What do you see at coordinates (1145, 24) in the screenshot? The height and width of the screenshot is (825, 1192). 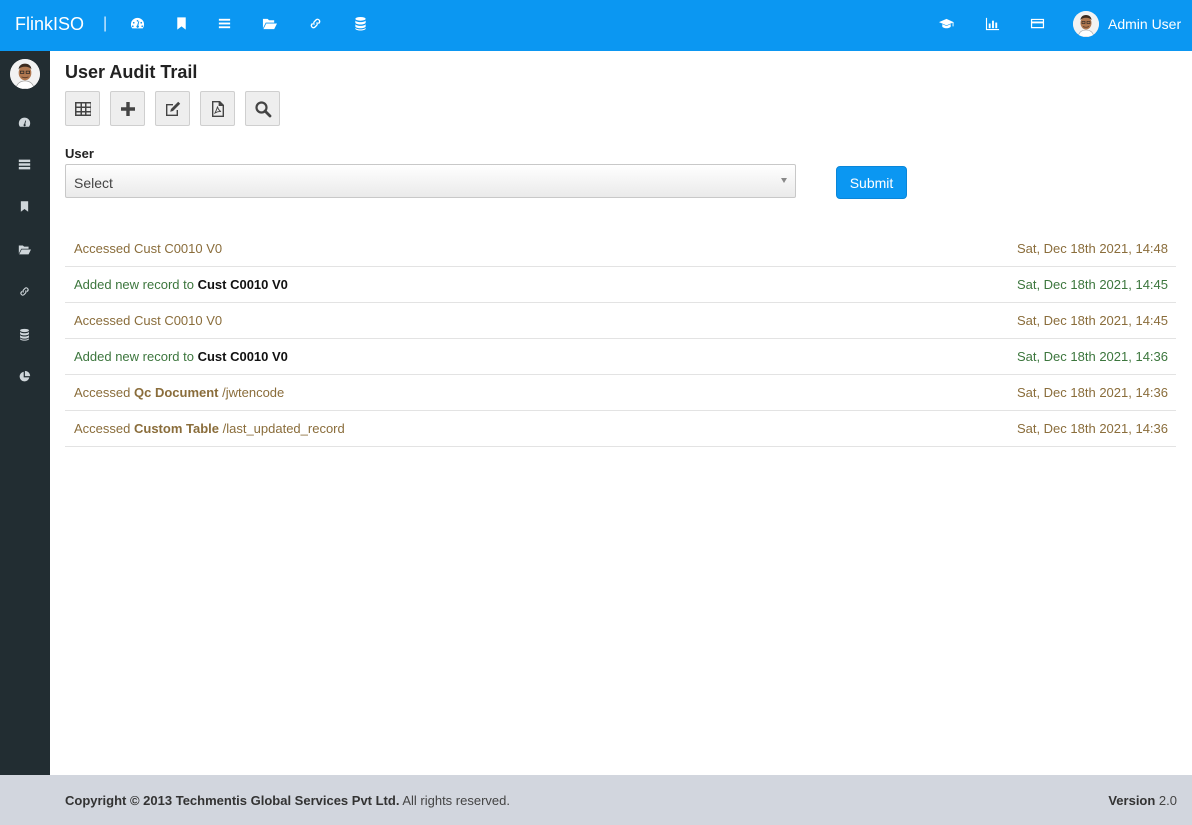 I see `user-name: Admin User` at bounding box center [1145, 24].